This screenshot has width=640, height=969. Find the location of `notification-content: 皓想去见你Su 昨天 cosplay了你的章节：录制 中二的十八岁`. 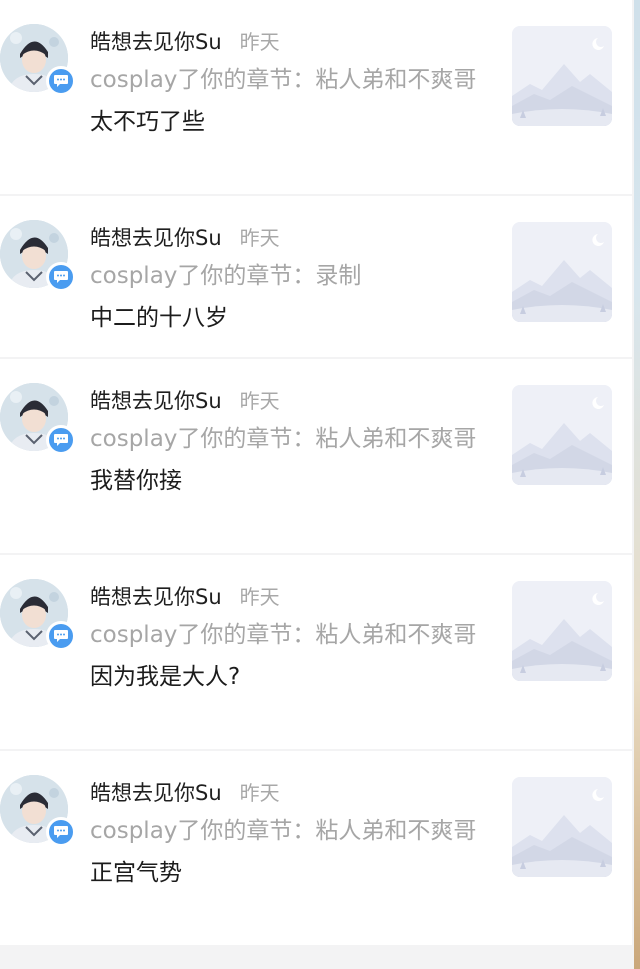

notification-content: 皓想去见你Su 昨天 cosplay了你的章节：录制 中二的十八岁 is located at coordinates (290, 278).